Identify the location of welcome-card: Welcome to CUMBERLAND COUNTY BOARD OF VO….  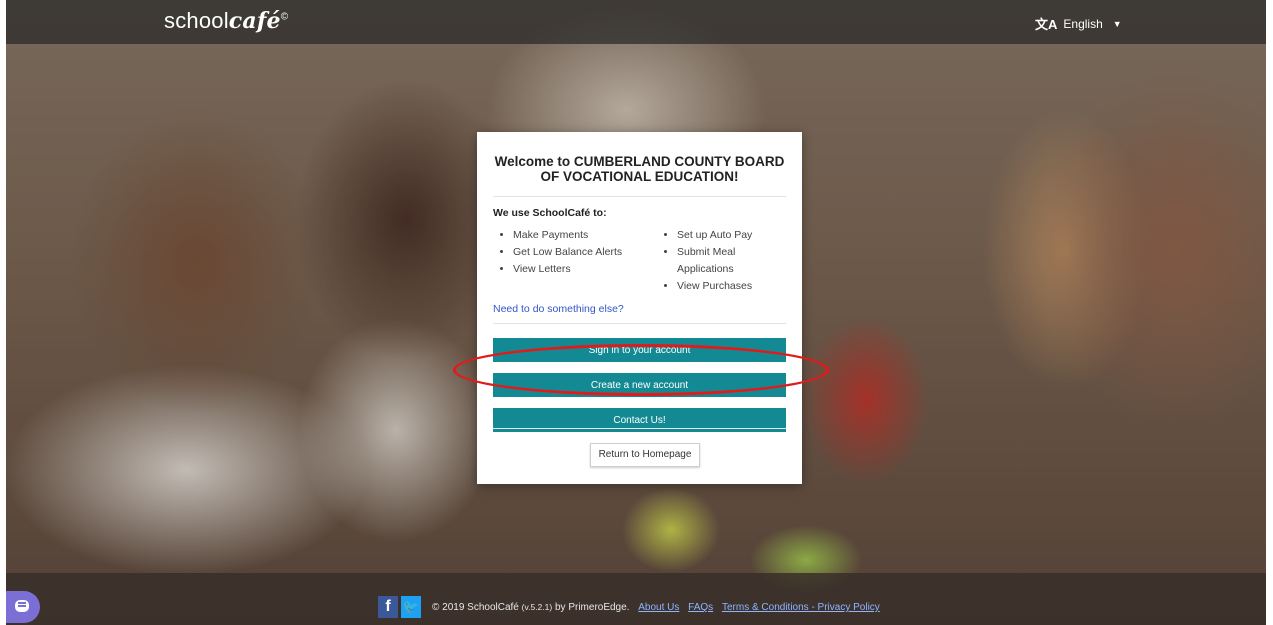
(639, 308).